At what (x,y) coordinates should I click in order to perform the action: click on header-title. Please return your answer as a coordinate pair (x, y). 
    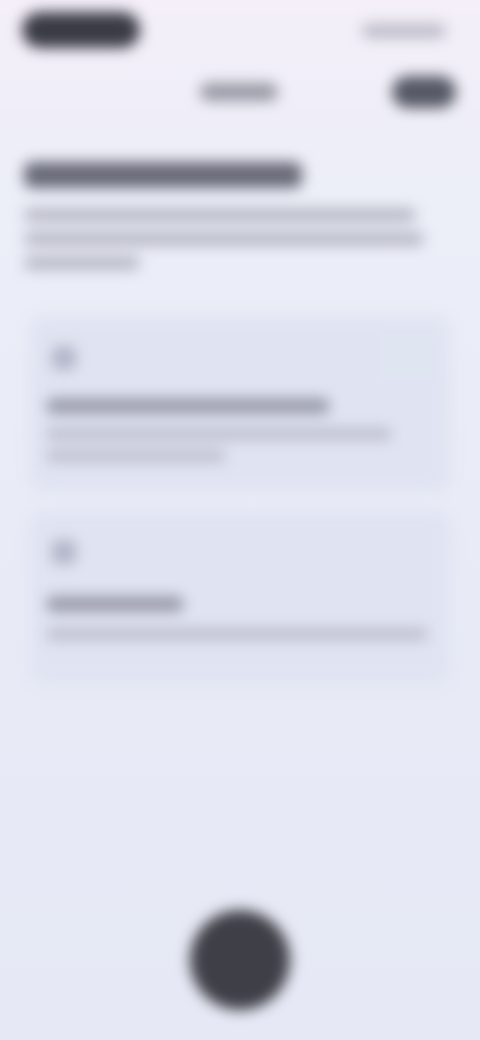
    Looking at the image, I should click on (239, 92).